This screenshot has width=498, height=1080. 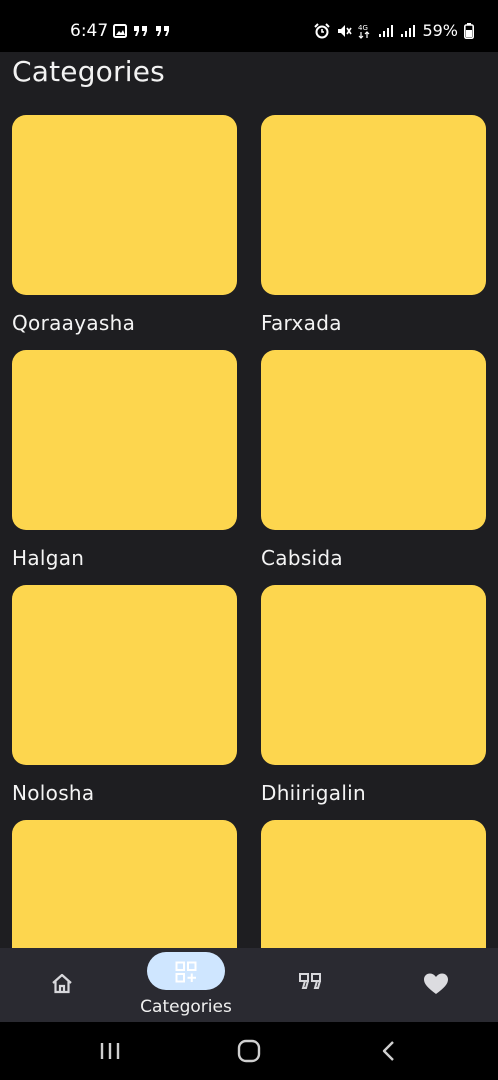 I want to click on status-time: 6:47, so click(x=89, y=31).